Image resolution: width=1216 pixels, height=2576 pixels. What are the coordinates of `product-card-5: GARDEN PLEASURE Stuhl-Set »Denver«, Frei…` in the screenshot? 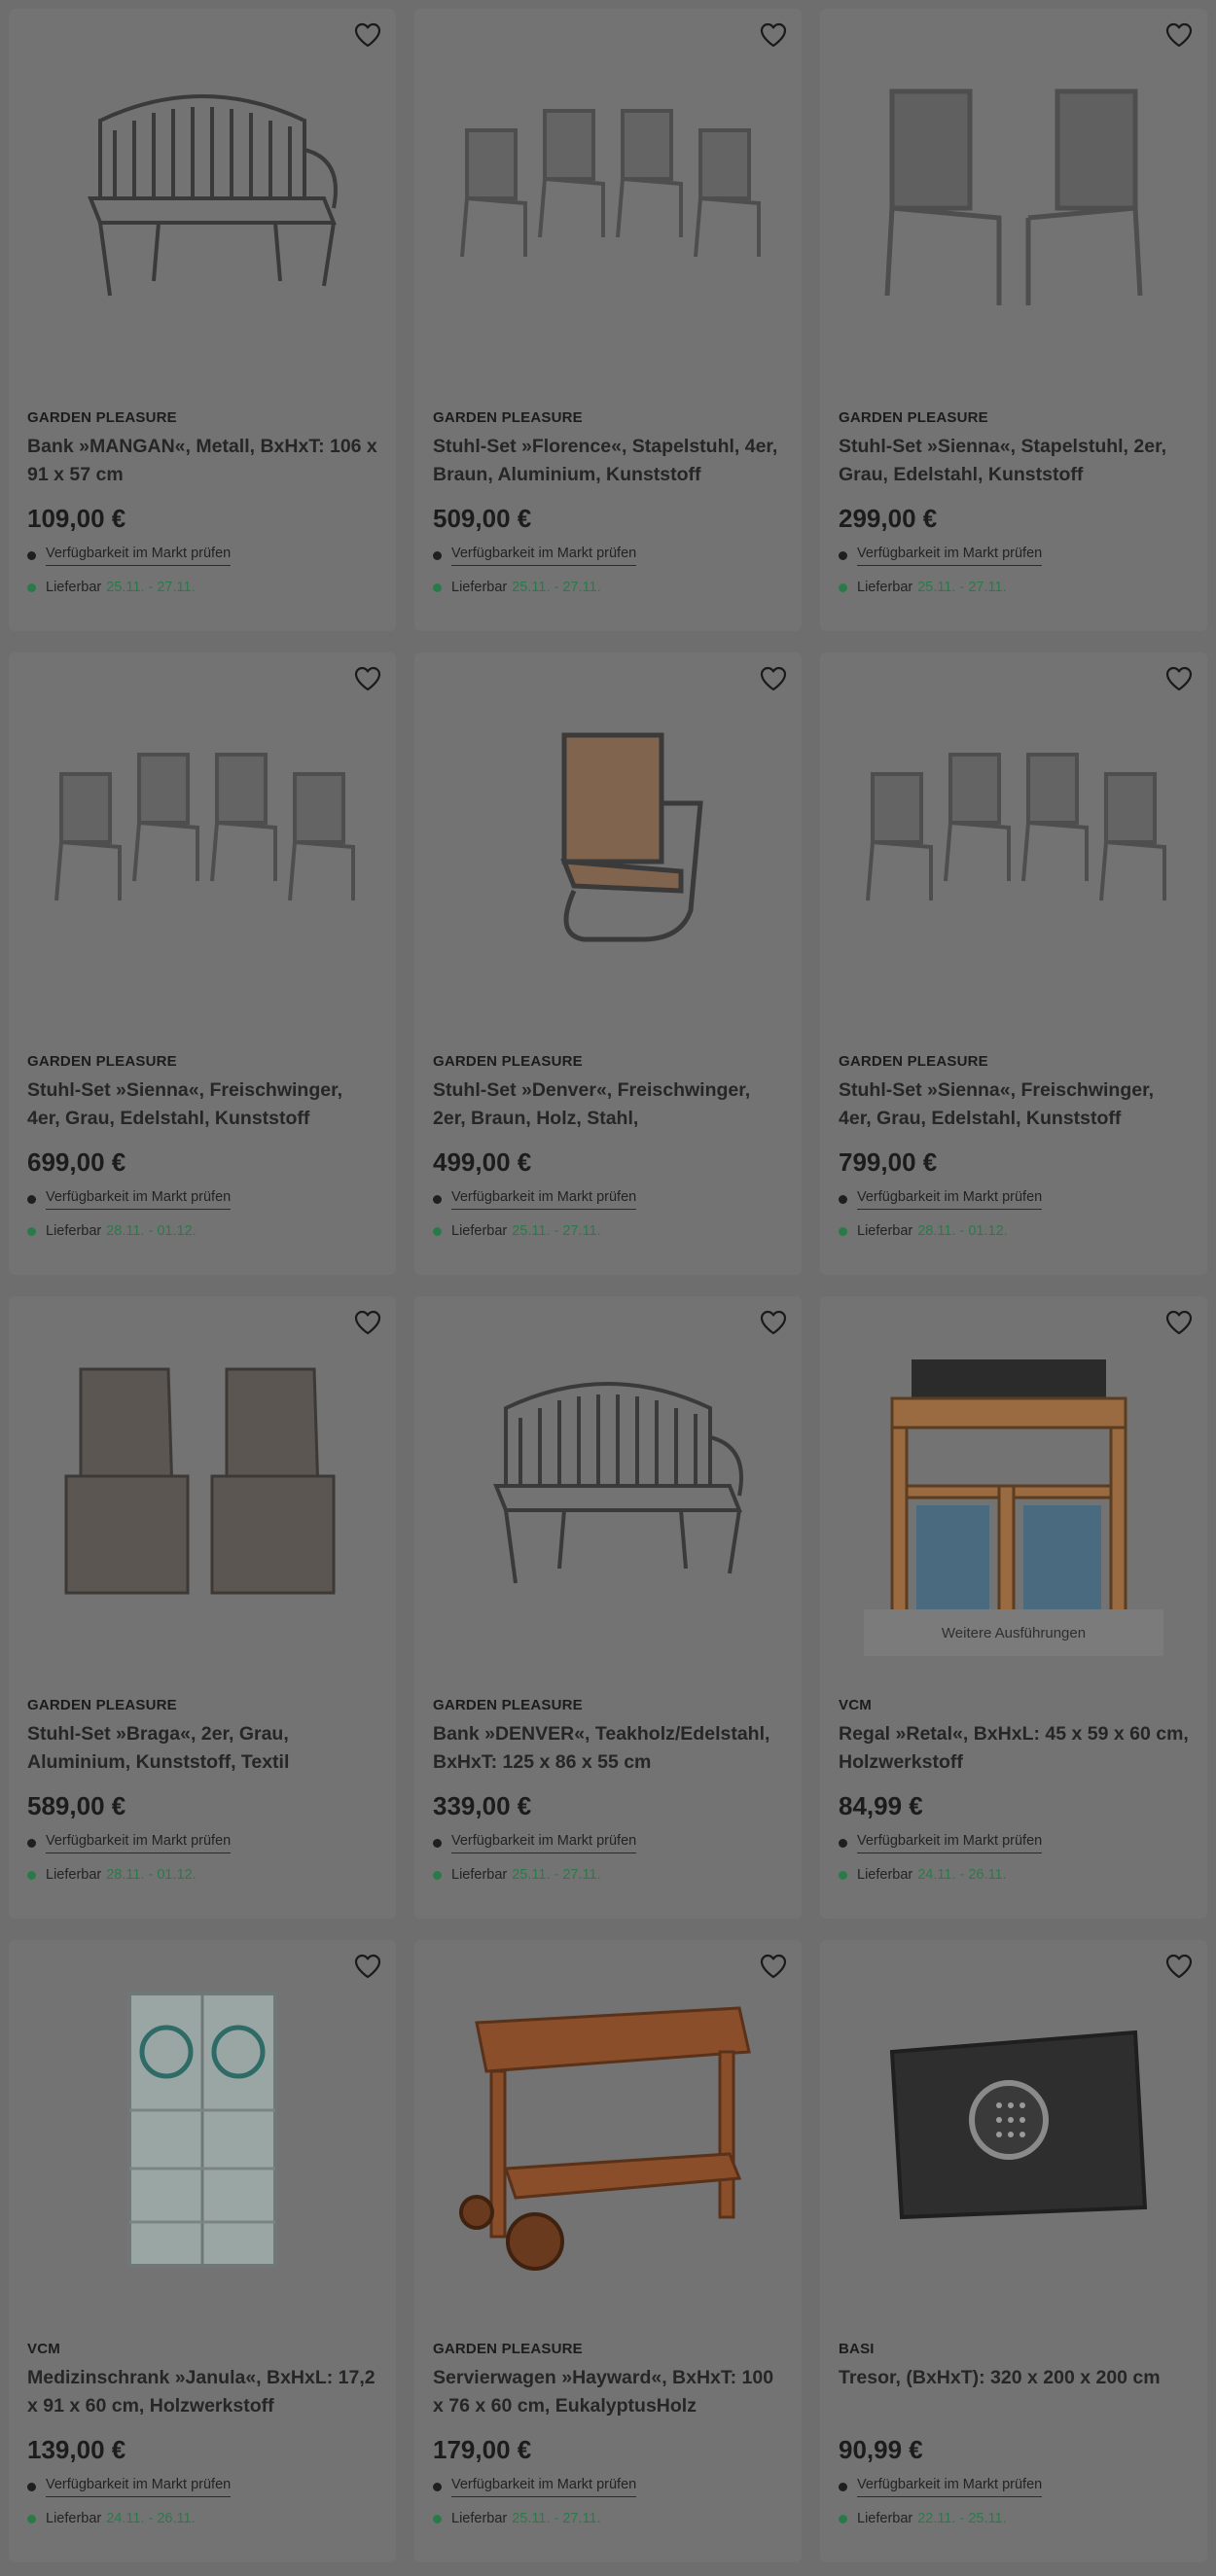 It's located at (608, 964).